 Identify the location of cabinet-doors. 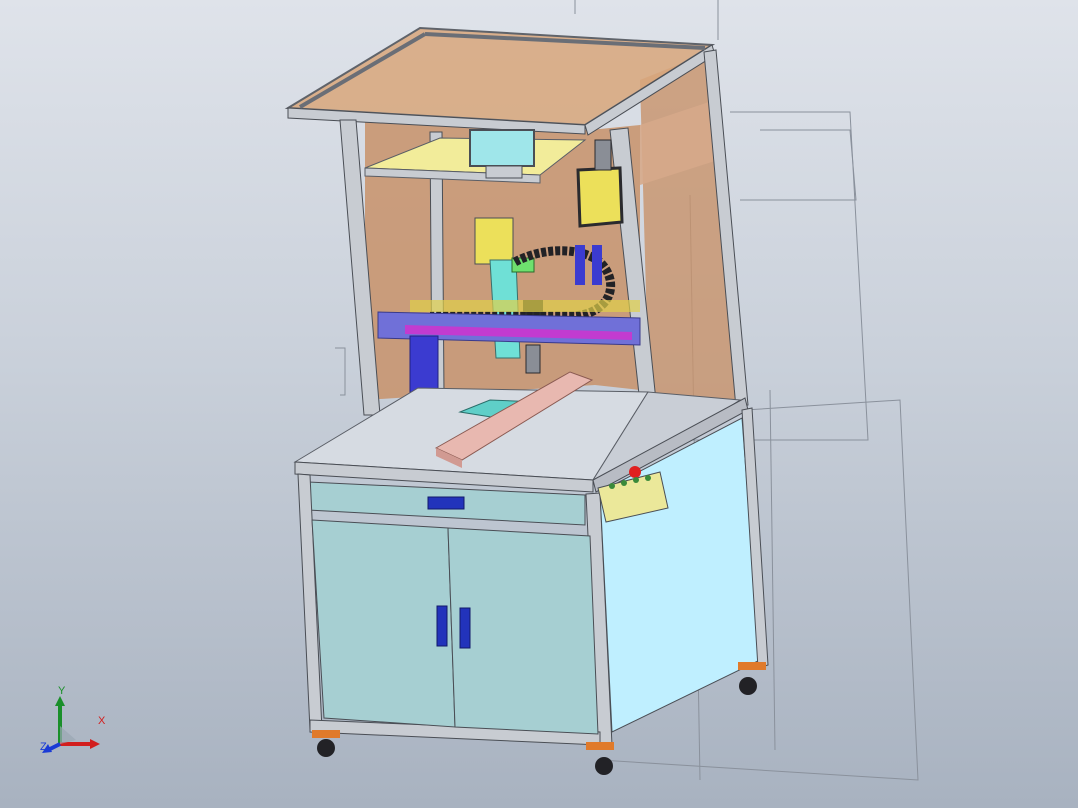
(455, 627).